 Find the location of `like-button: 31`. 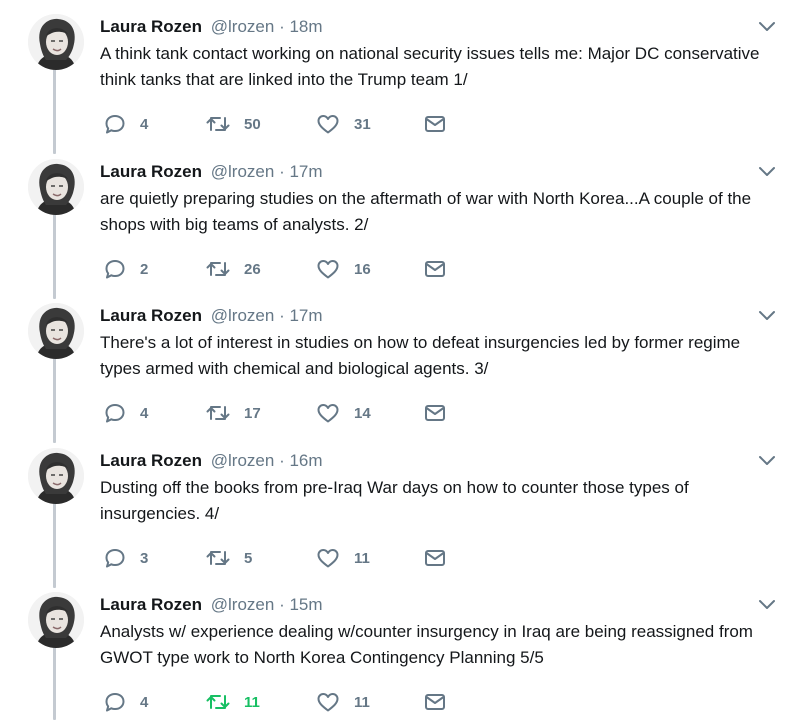

like-button: 31 is located at coordinates (343, 124).